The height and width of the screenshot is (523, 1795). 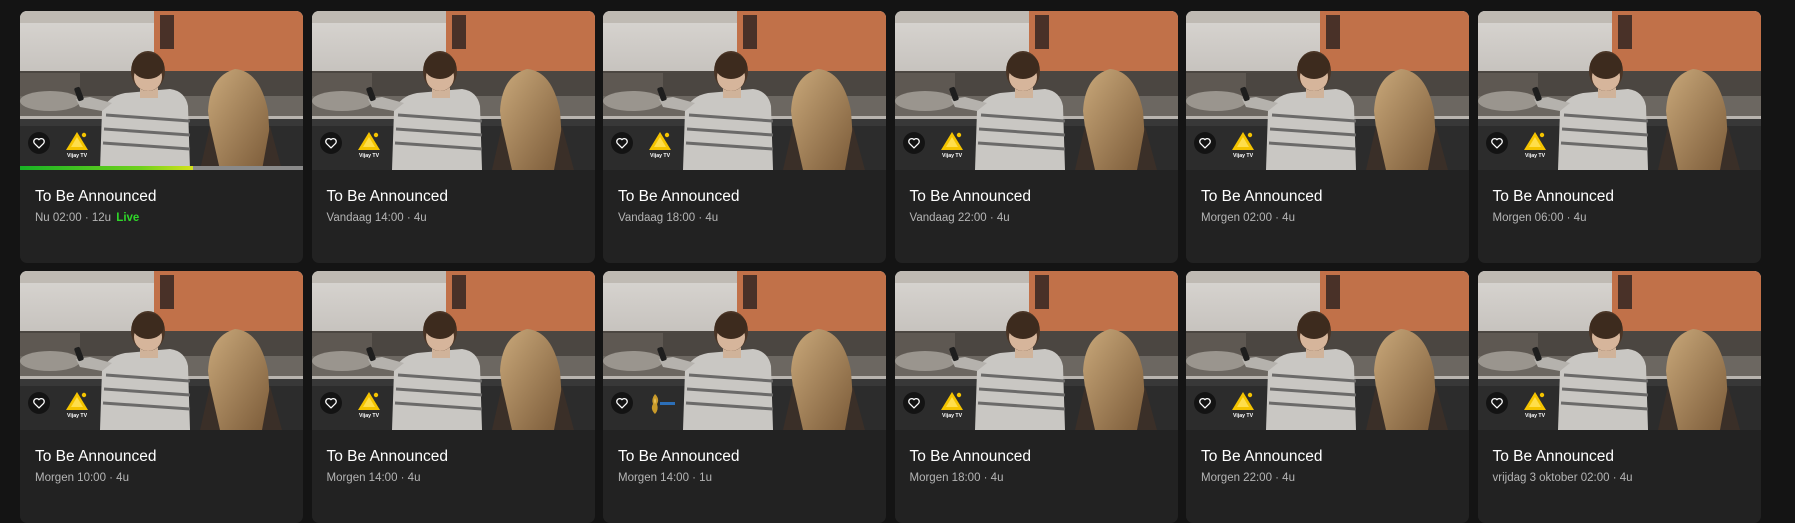 I want to click on program-thumbnail, so click(x=744, y=350).